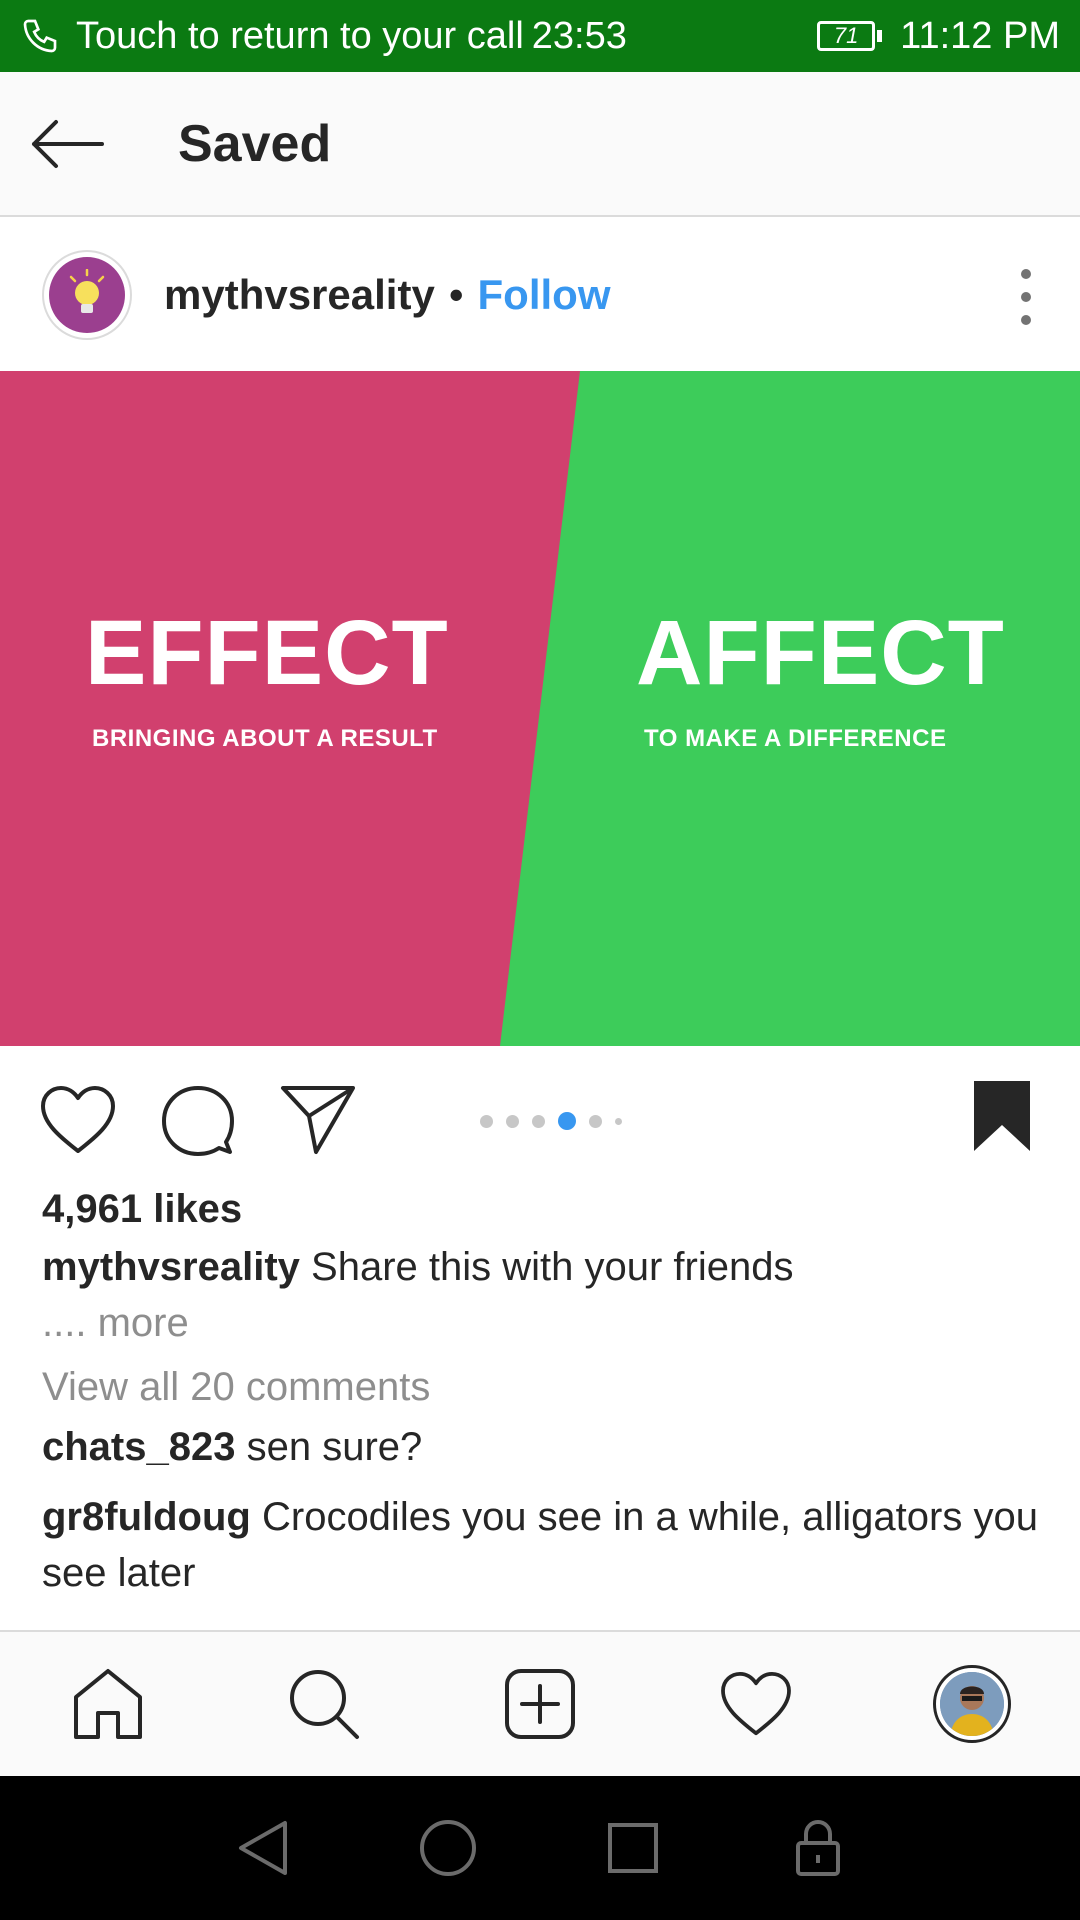  What do you see at coordinates (542, 1325) in the screenshot?
I see `caption-more-link: .... more` at bounding box center [542, 1325].